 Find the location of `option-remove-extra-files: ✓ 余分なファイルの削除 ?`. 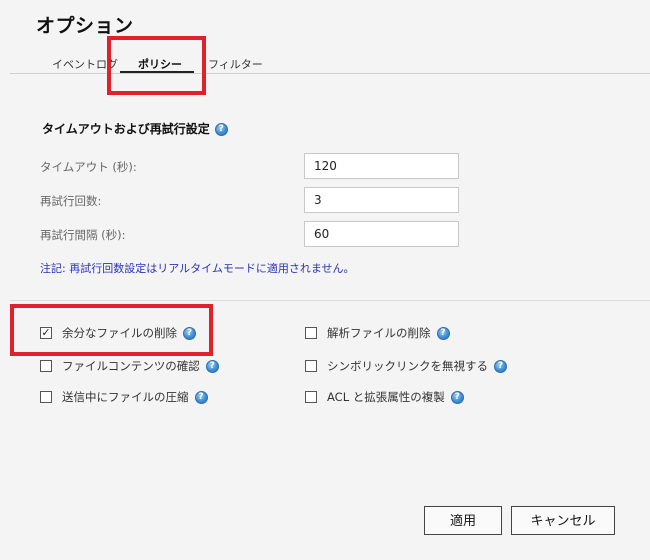

option-remove-extra-files: ✓ 余分なファイルの削除 ? is located at coordinates (118, 333).